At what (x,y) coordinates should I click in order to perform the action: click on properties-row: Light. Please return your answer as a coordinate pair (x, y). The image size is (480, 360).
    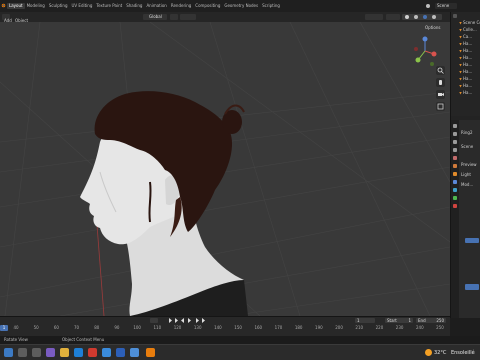
    Looking at the image, I should click on (470, 174).